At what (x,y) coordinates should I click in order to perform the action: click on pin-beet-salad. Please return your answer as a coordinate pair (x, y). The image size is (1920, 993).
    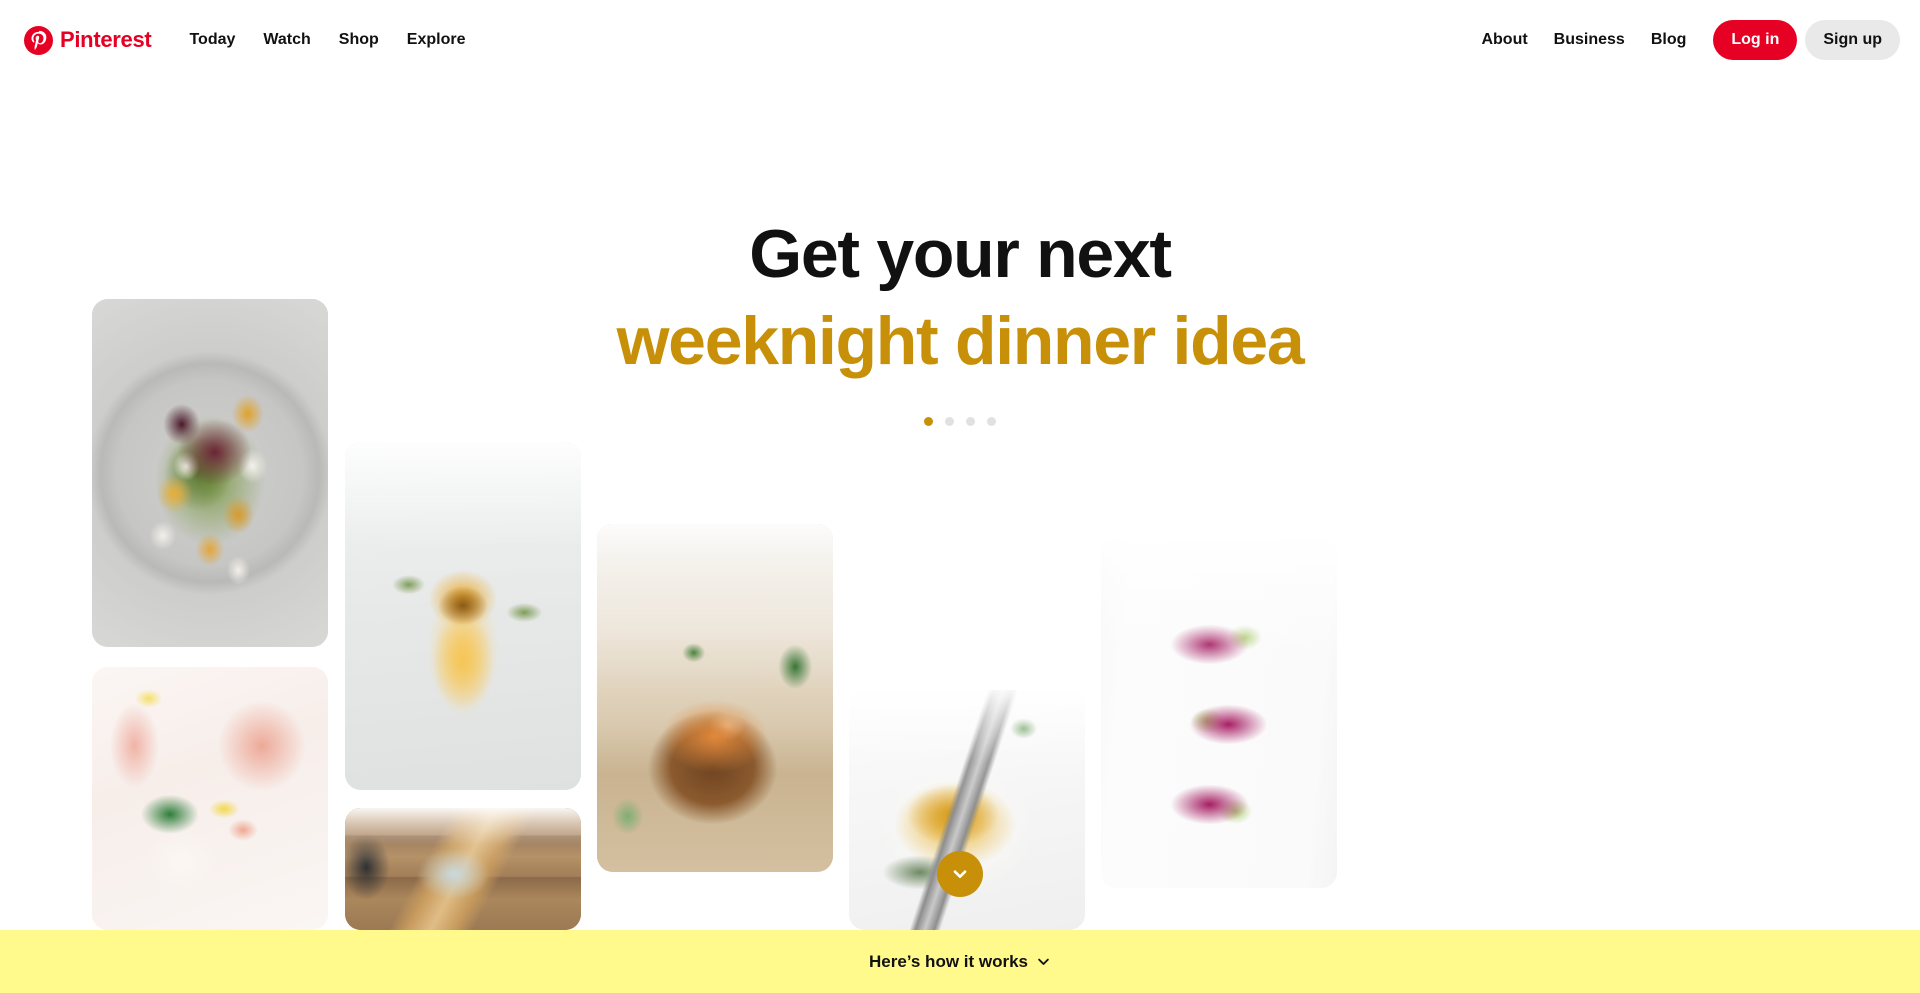
    Looking at the image, I should click on (210, 473).